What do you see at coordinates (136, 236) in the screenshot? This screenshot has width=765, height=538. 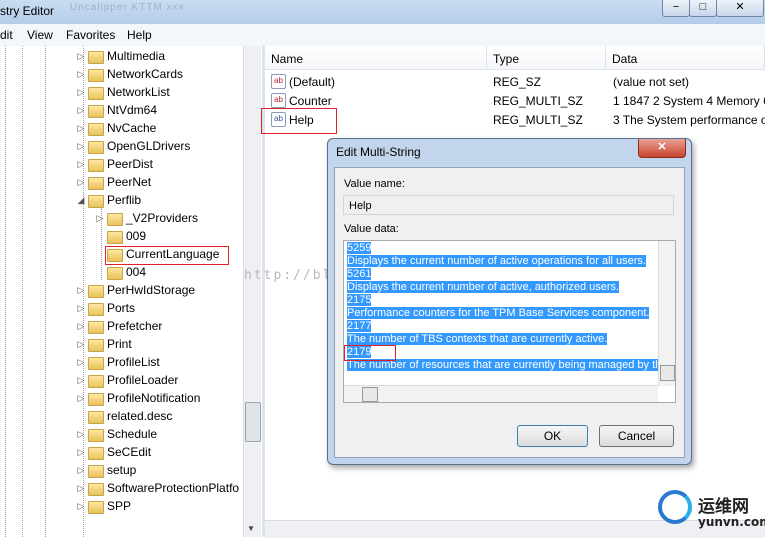 I see `tree-node-label: 009` at bounding box center [136, 236].